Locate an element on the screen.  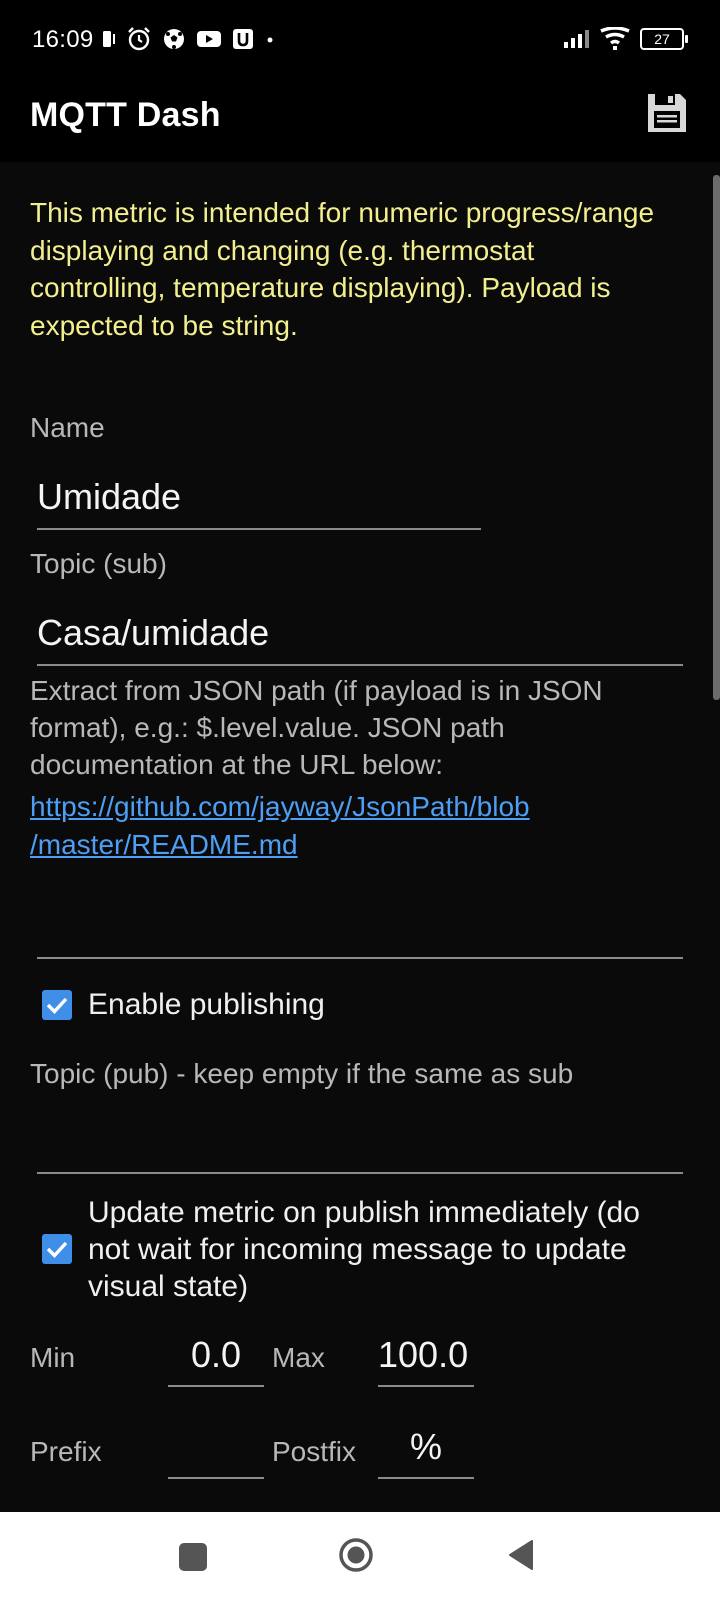
status-icons-left is located at coordinates (188, 39).